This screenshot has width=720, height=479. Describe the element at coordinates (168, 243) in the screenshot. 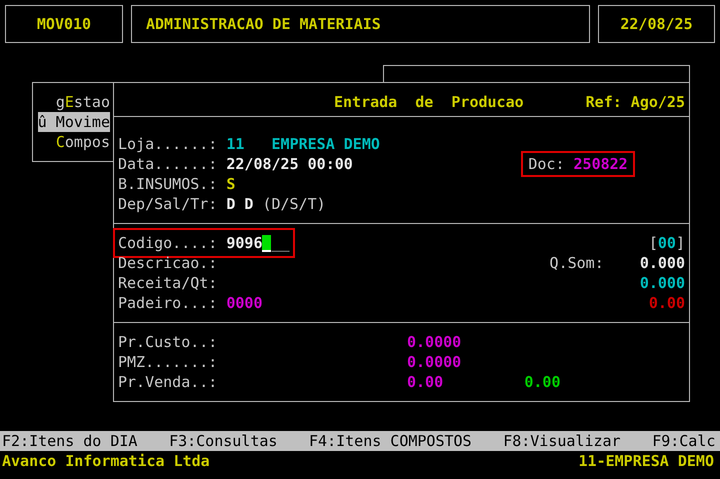

I see `field-label: Codigo....:` at that location.